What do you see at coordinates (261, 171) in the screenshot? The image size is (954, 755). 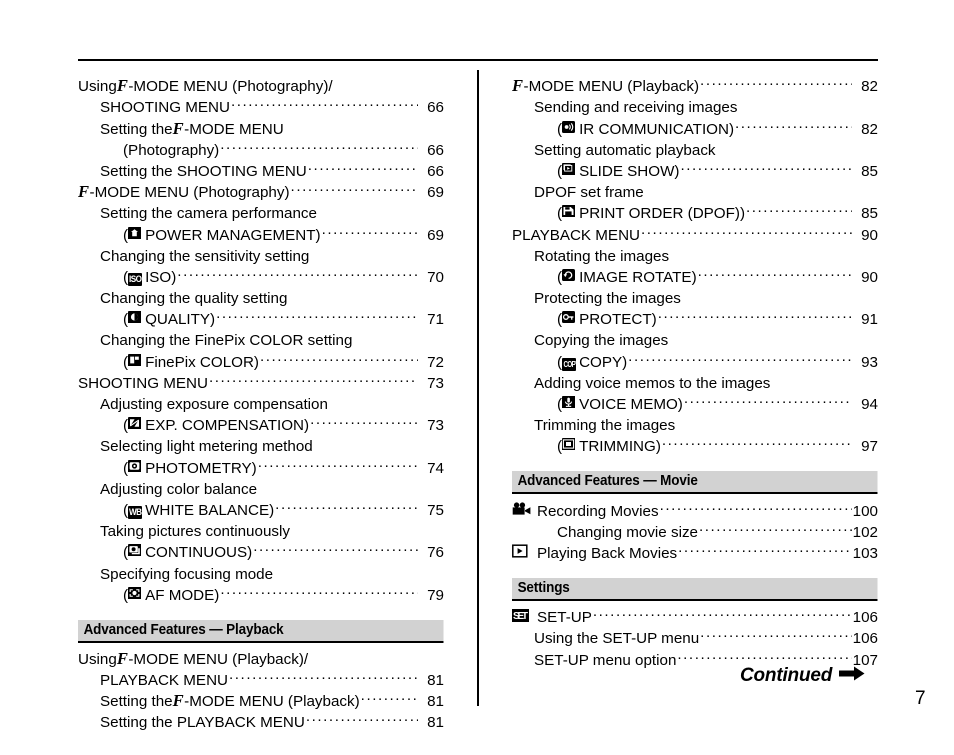 I see `toc-entry: Setting the SHOOTING MENU 66` at bounding box center [261, 171].